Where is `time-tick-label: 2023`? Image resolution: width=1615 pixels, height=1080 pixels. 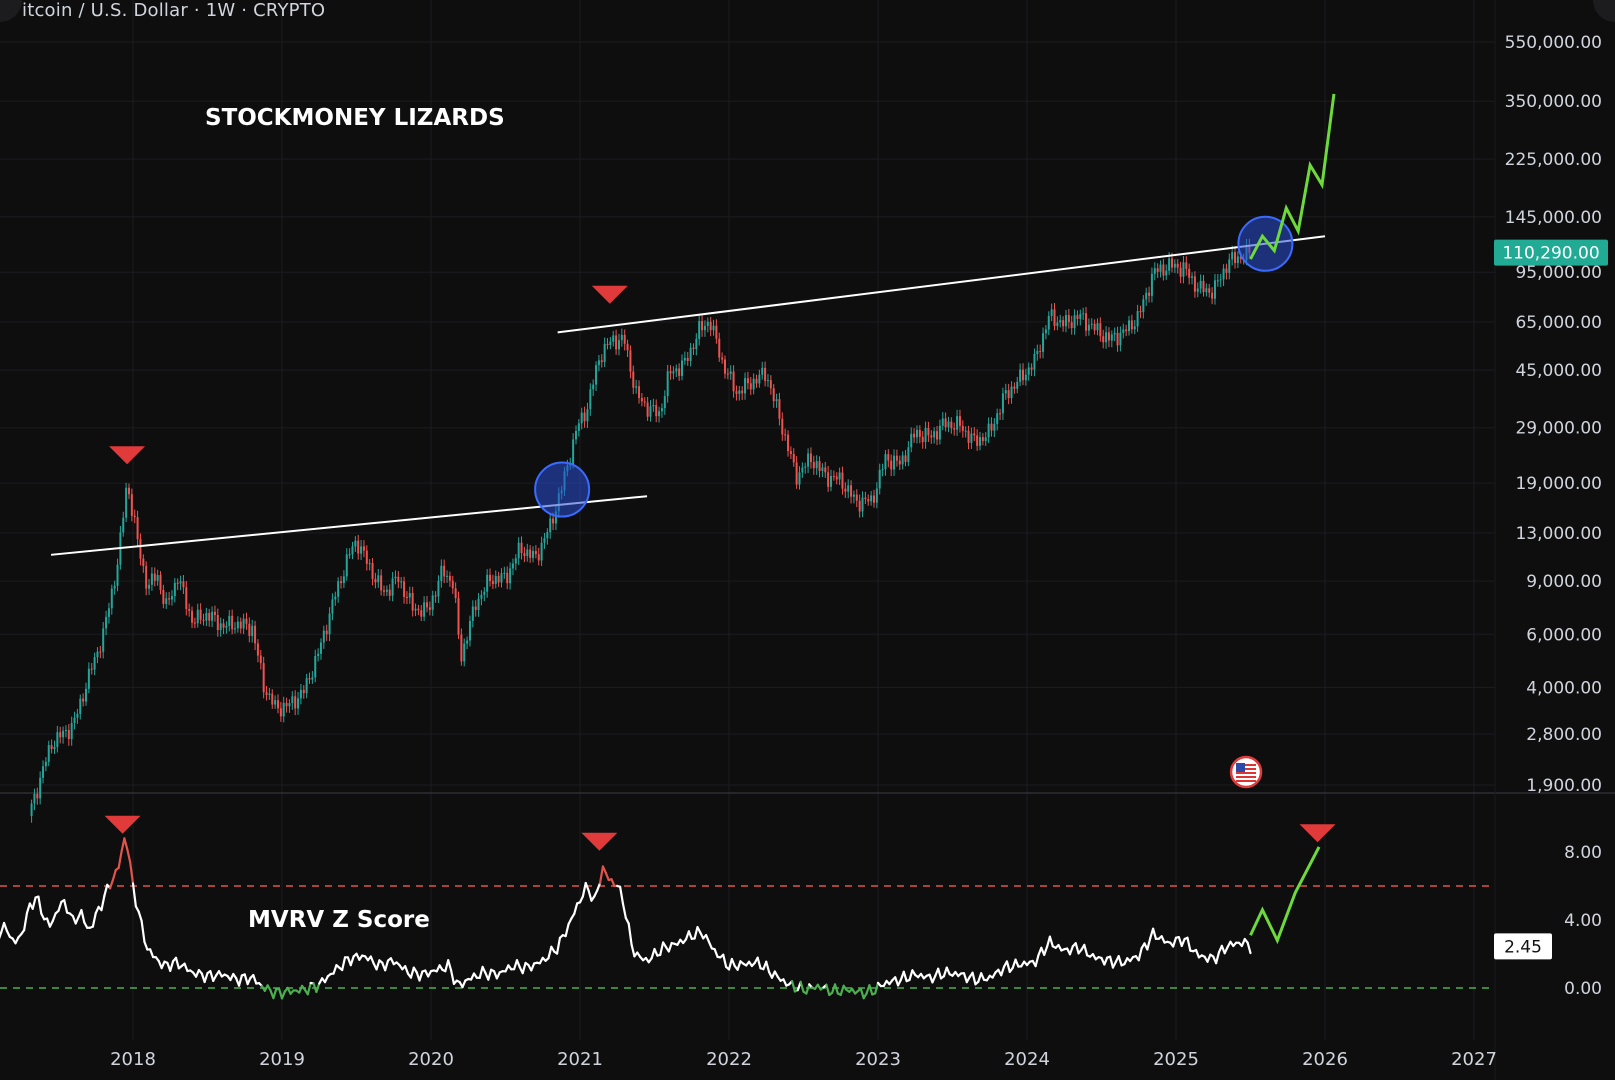 time-tick-label: 2023 is located at coordinates (878, 1059).